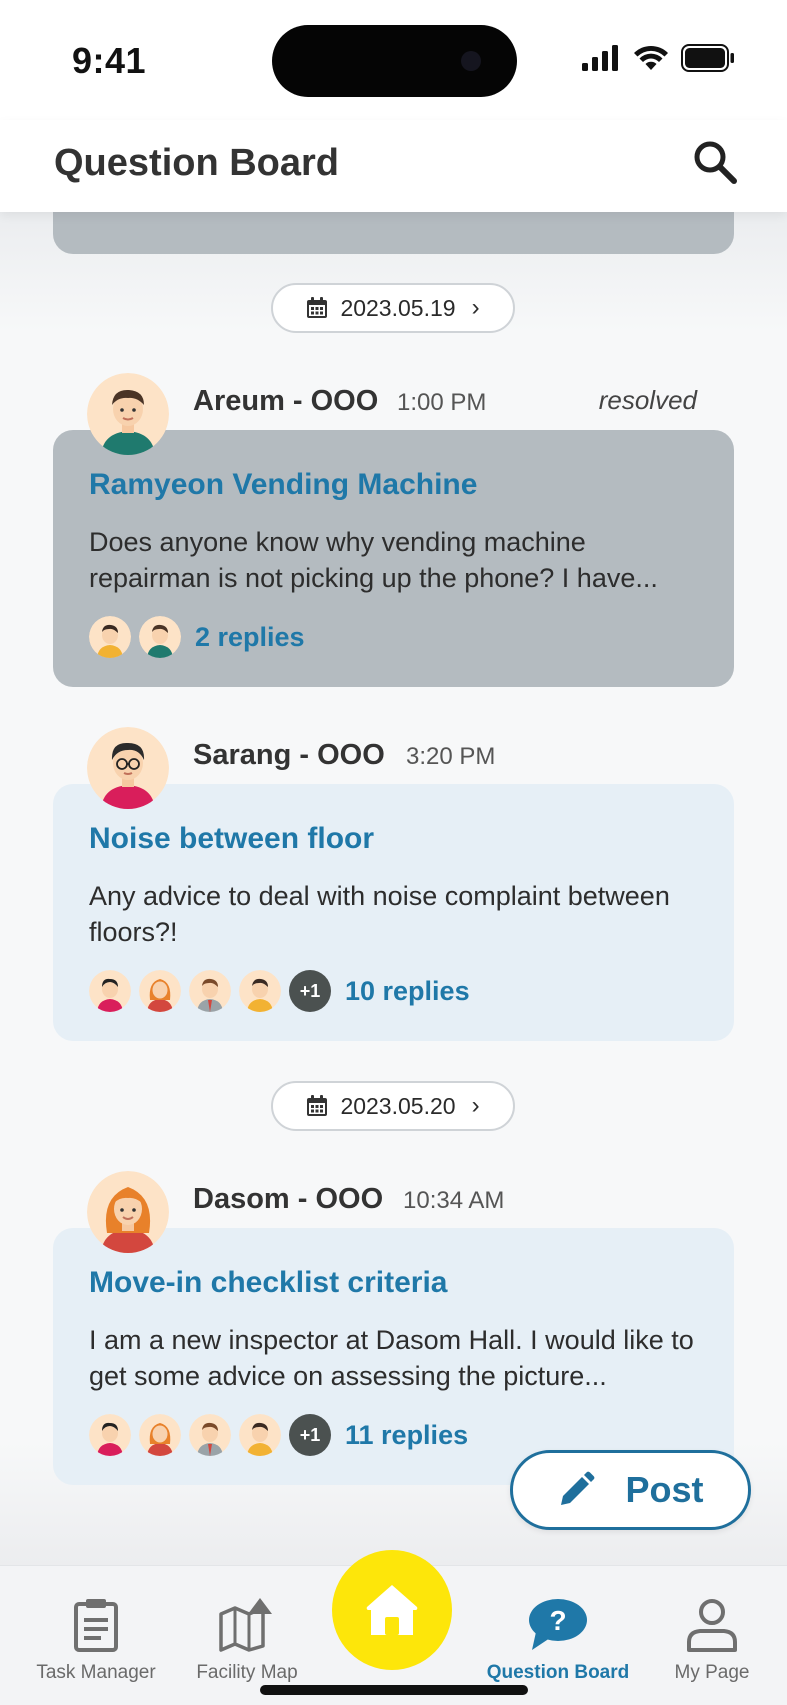  Describe the element at coordinates (712, 1625) in the screenshot. I see `person-icon` at that location.